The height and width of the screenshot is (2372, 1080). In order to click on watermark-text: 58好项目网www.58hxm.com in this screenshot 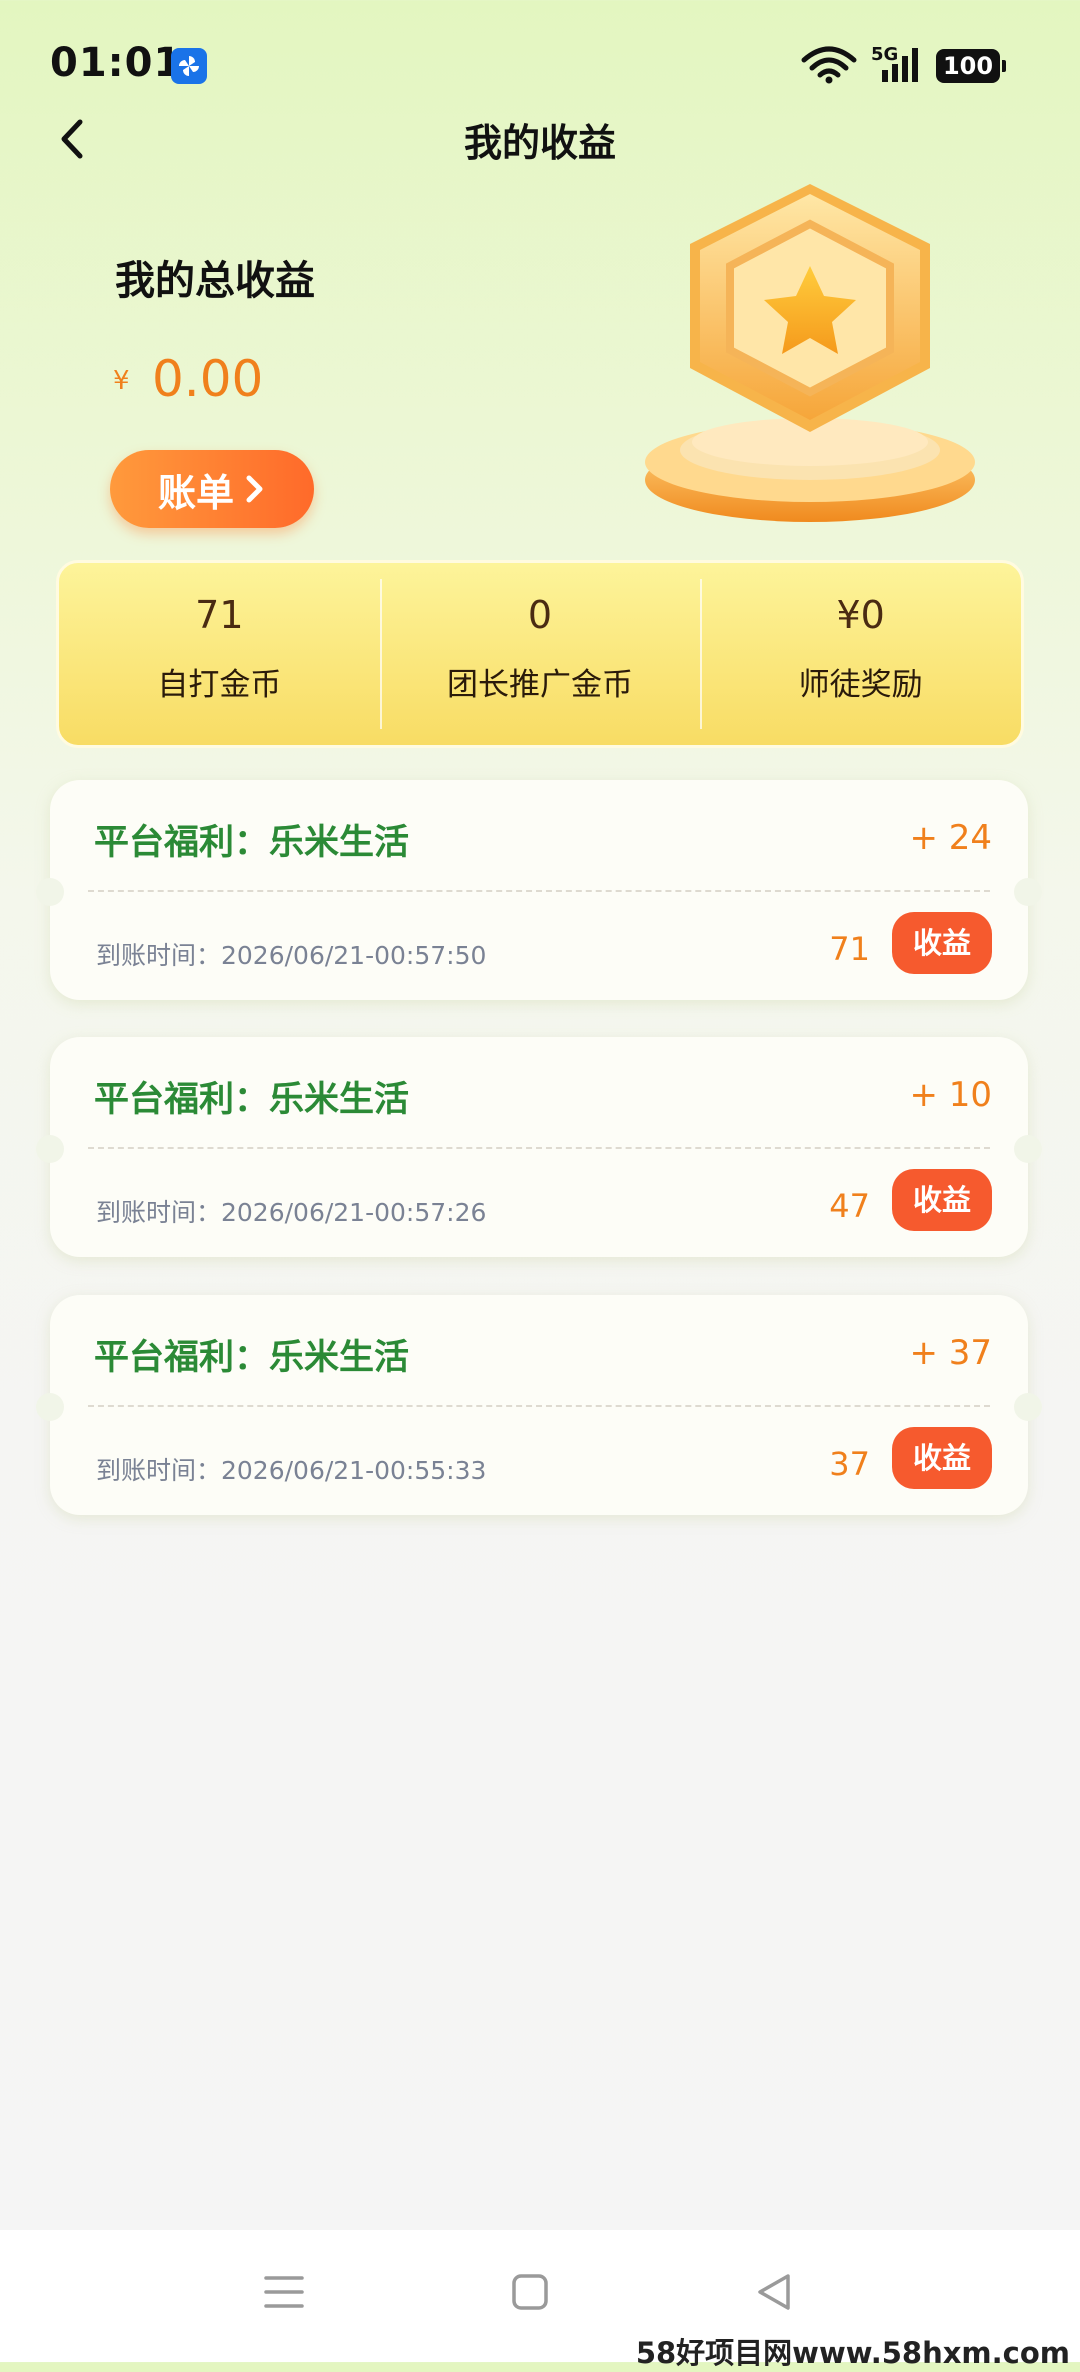, I will do `click(852, 2353)`.